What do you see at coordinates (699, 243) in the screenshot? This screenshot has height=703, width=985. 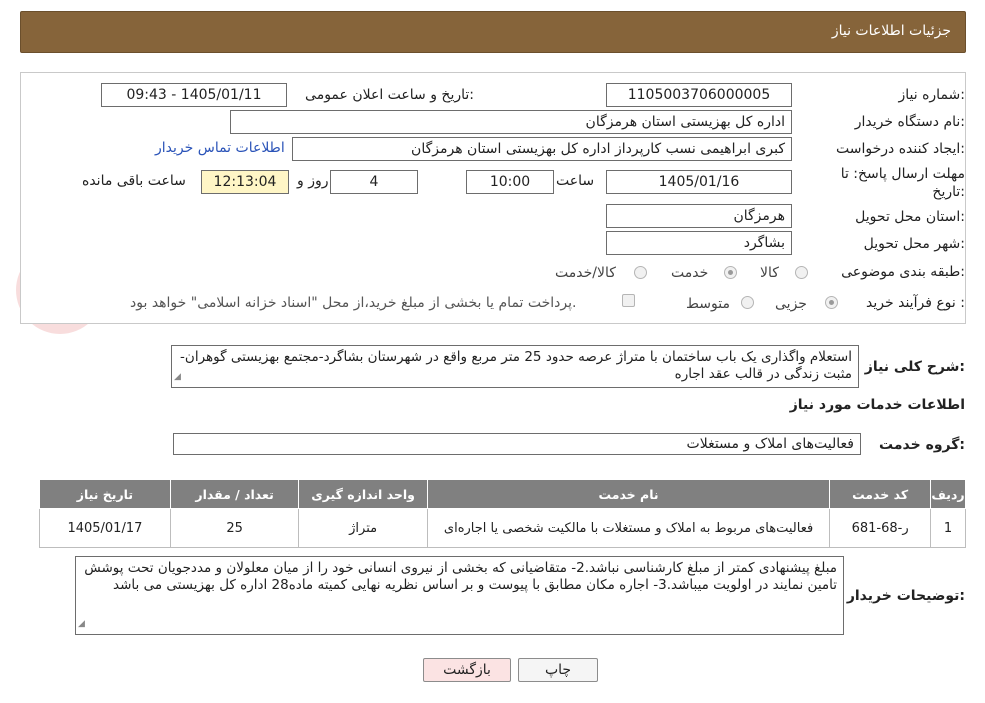 I see `city-field: بشاگرد` at bounding box center [699, 243].